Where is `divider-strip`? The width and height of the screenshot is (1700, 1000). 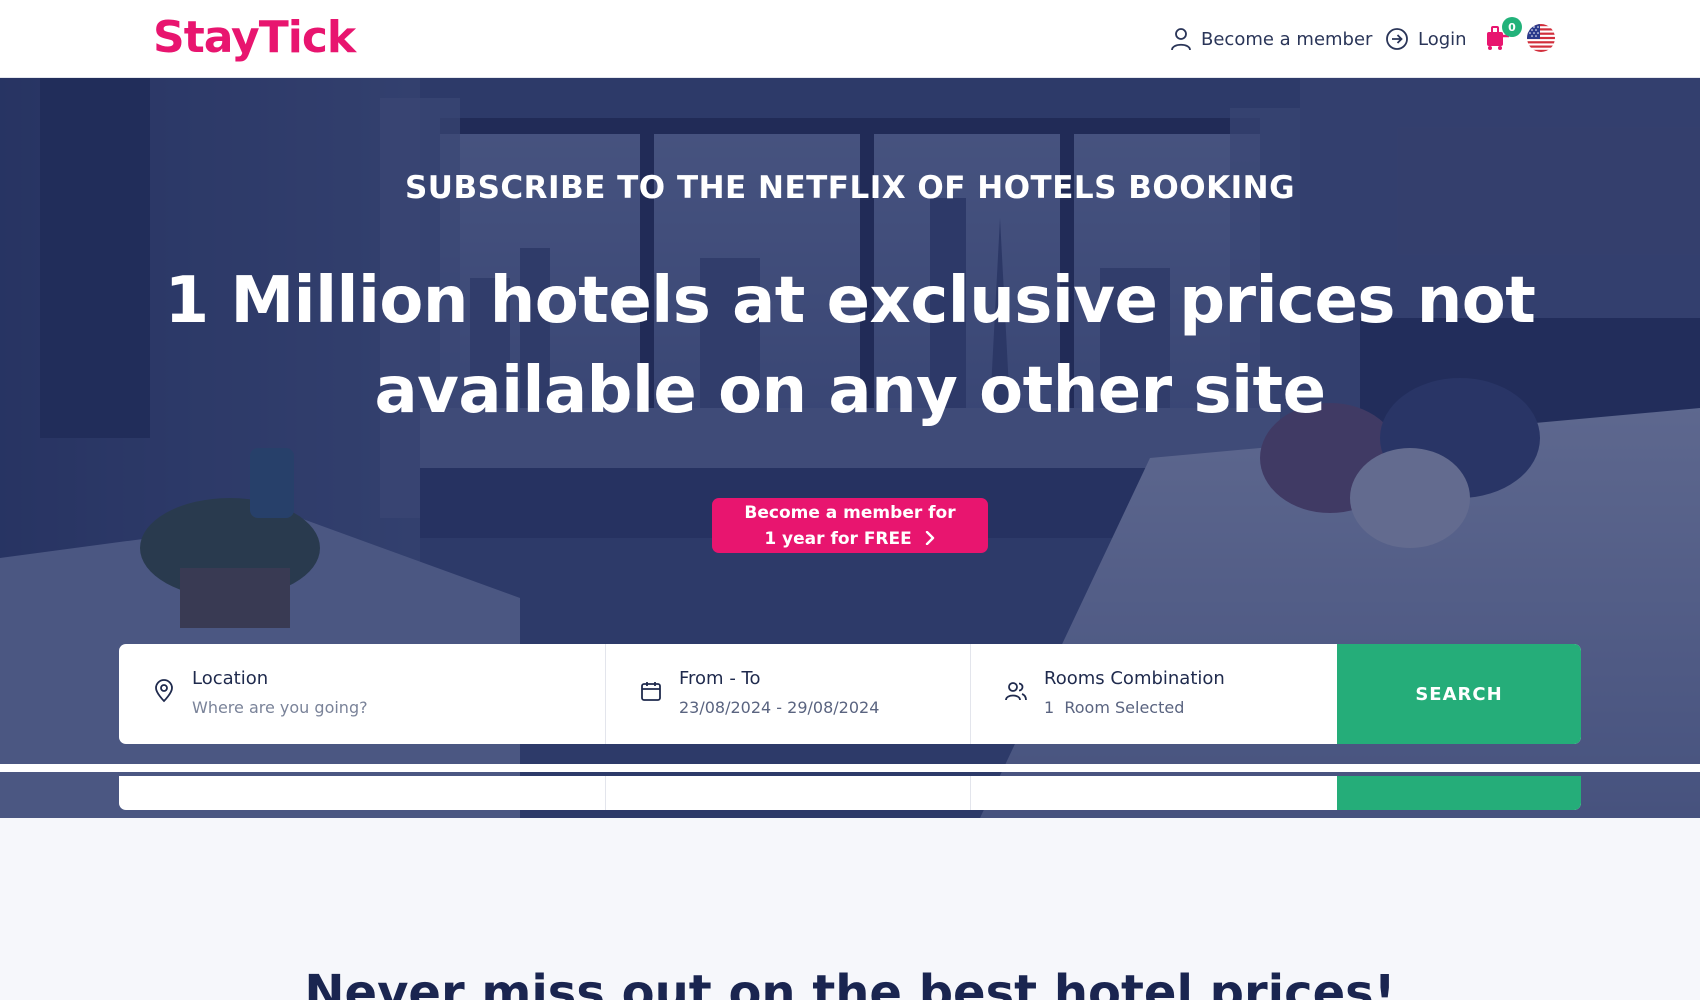 divider-strip is located at coordinates (850, 768).